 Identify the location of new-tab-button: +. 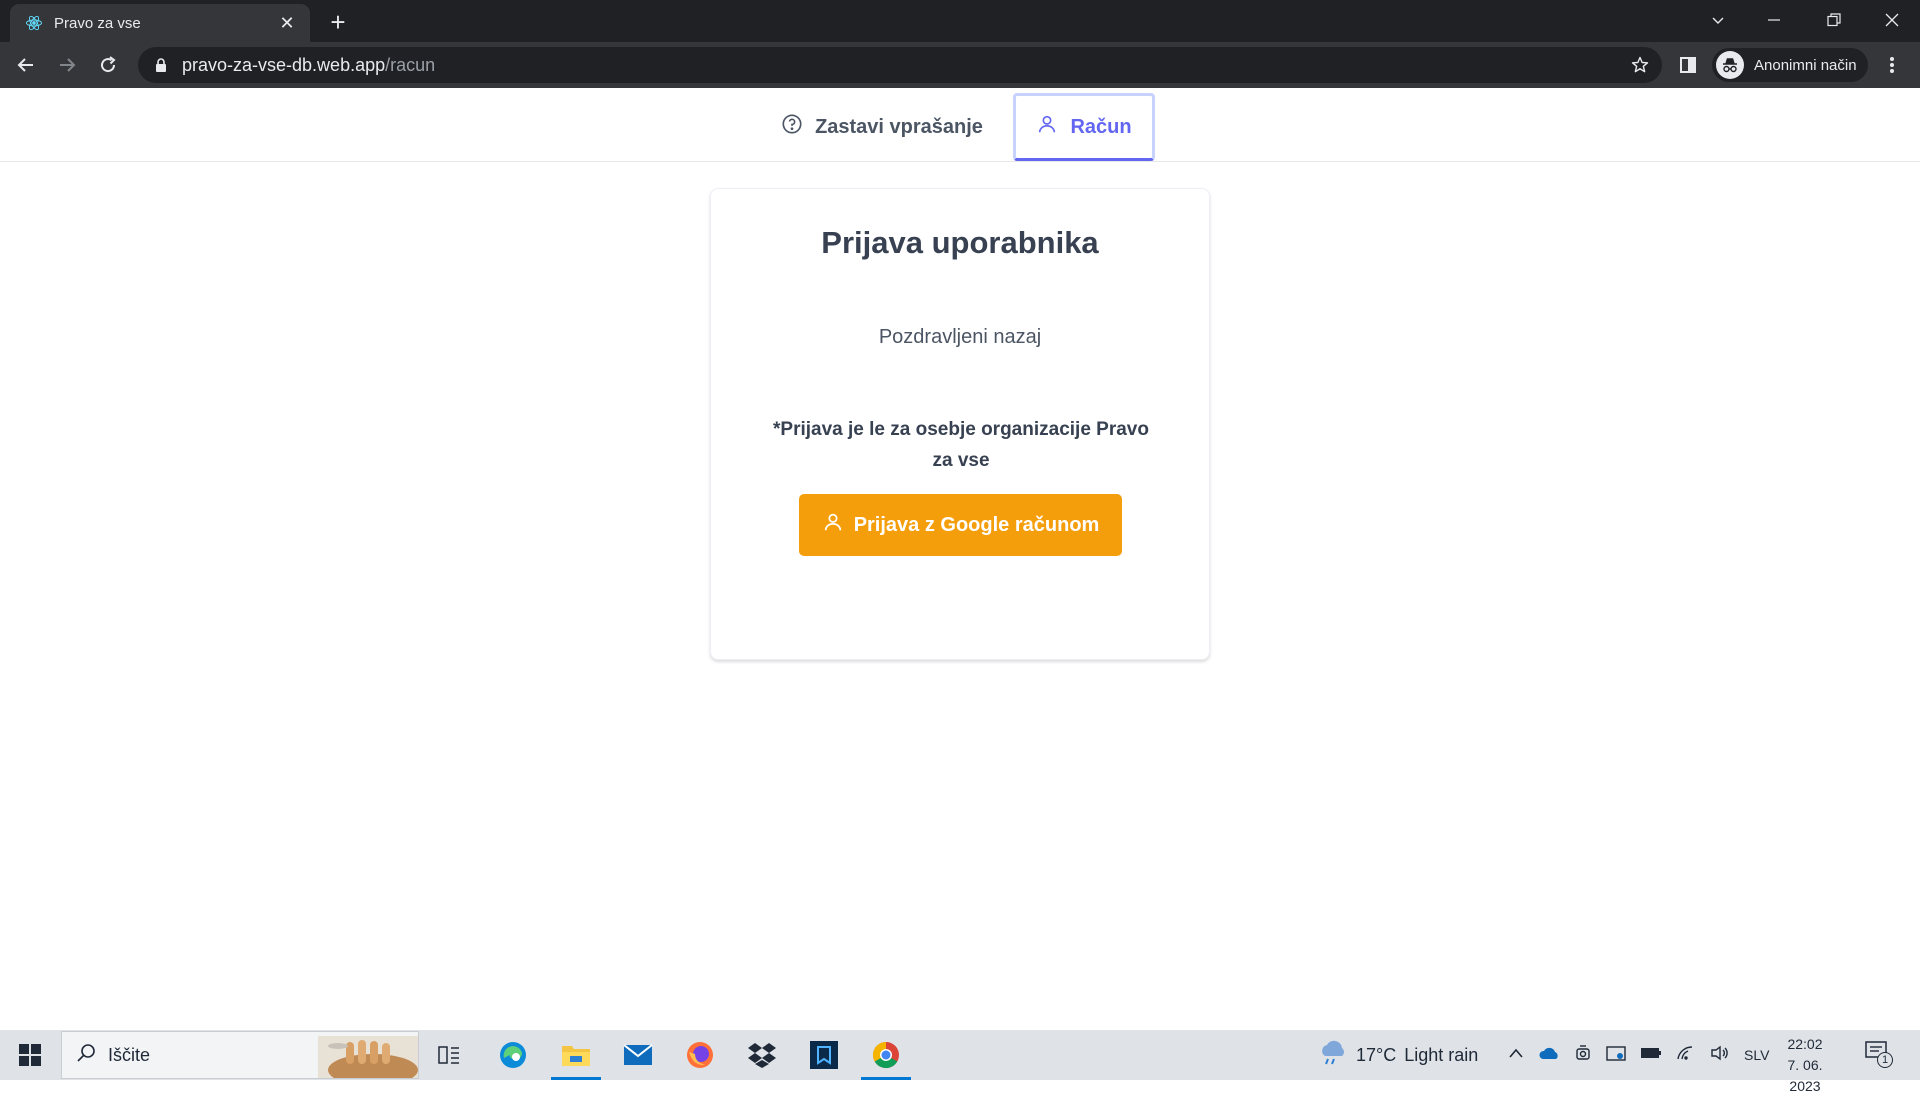
(338, 22).